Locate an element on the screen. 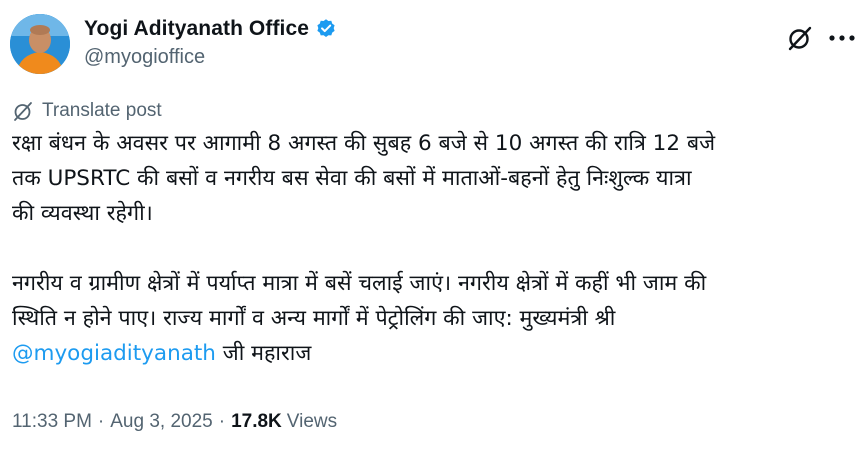  translate-icon is located at coordinates (23, 111).